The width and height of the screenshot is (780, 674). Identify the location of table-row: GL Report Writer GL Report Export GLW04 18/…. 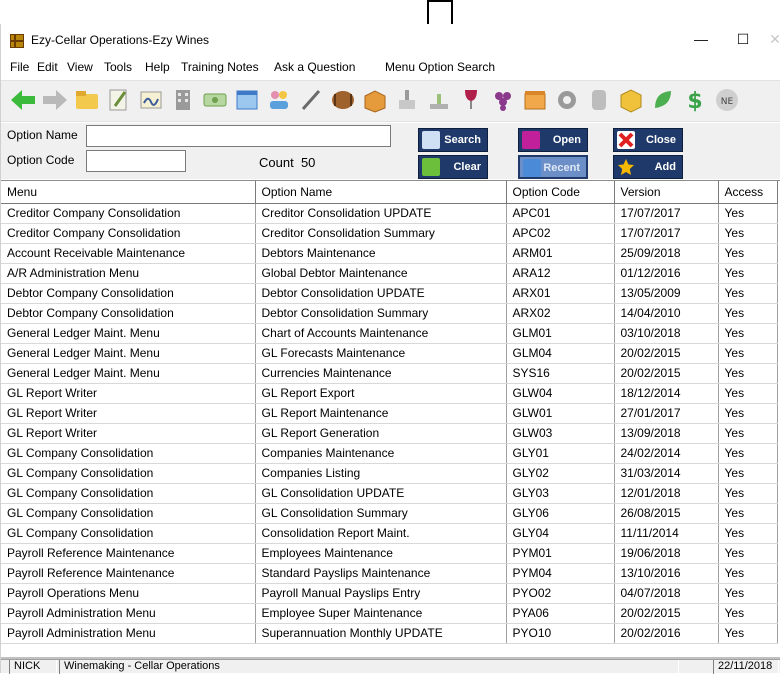
(389, 393).